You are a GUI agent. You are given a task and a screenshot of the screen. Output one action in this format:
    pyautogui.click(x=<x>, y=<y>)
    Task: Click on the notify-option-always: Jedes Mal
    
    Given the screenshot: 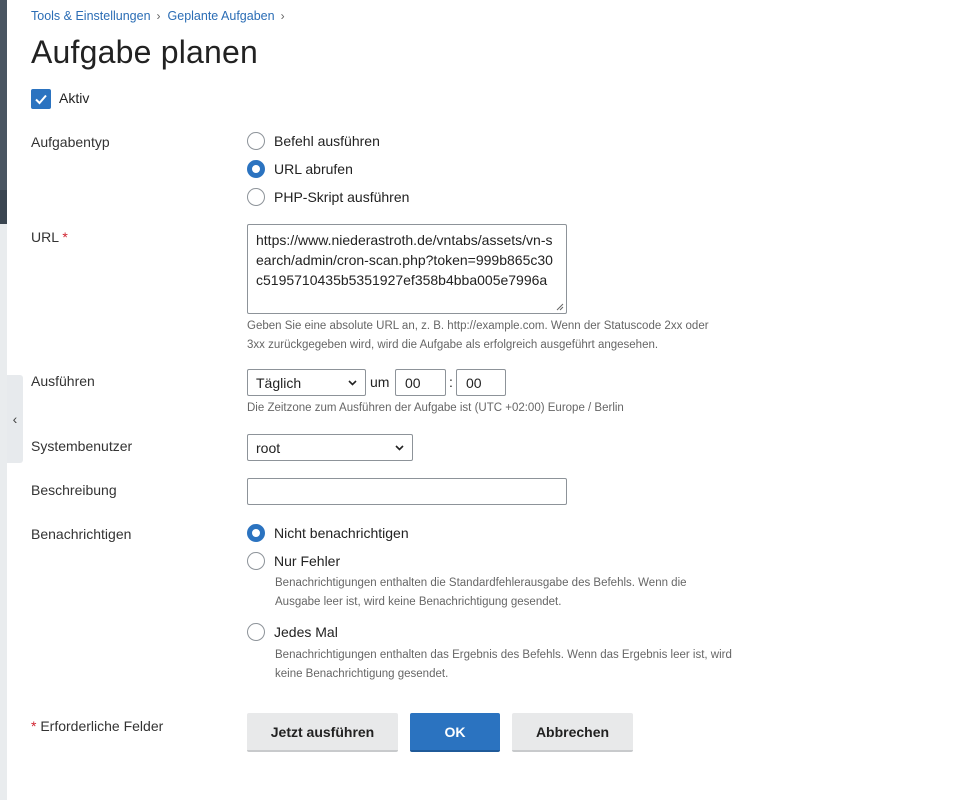 What is the action you would take?
    pyautogui.click(x=292, y=632)
    